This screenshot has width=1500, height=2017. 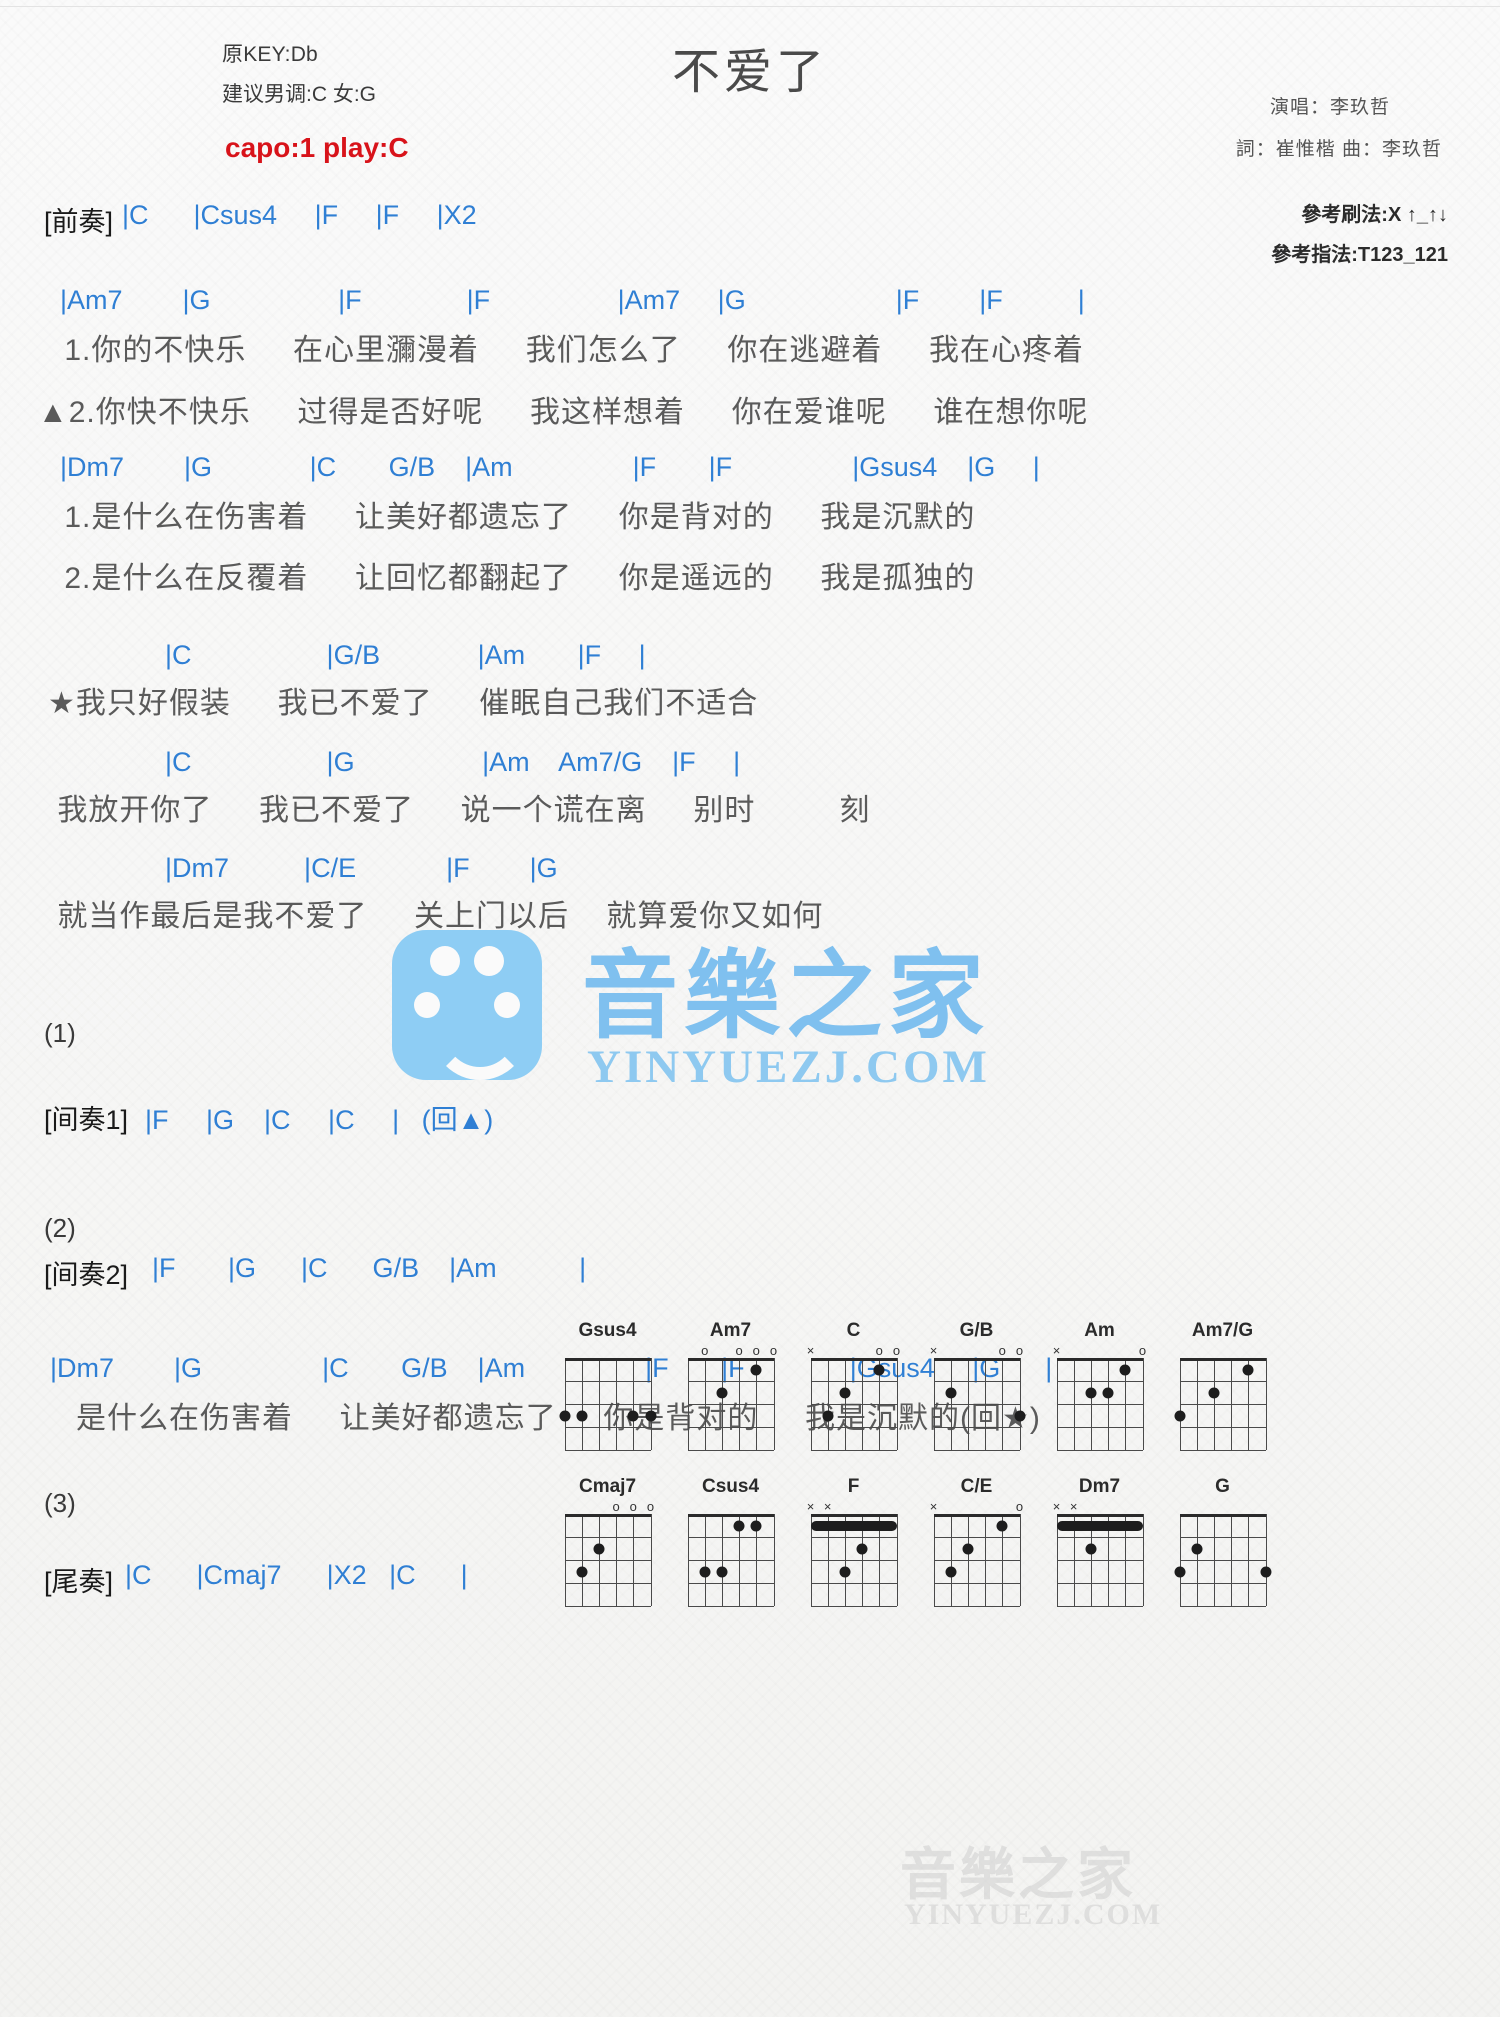 What do you see at coordinates (976, 1330) in the screenshot?
I see `chord-diagram-name: G/B` at bounding box center [976, 1330].